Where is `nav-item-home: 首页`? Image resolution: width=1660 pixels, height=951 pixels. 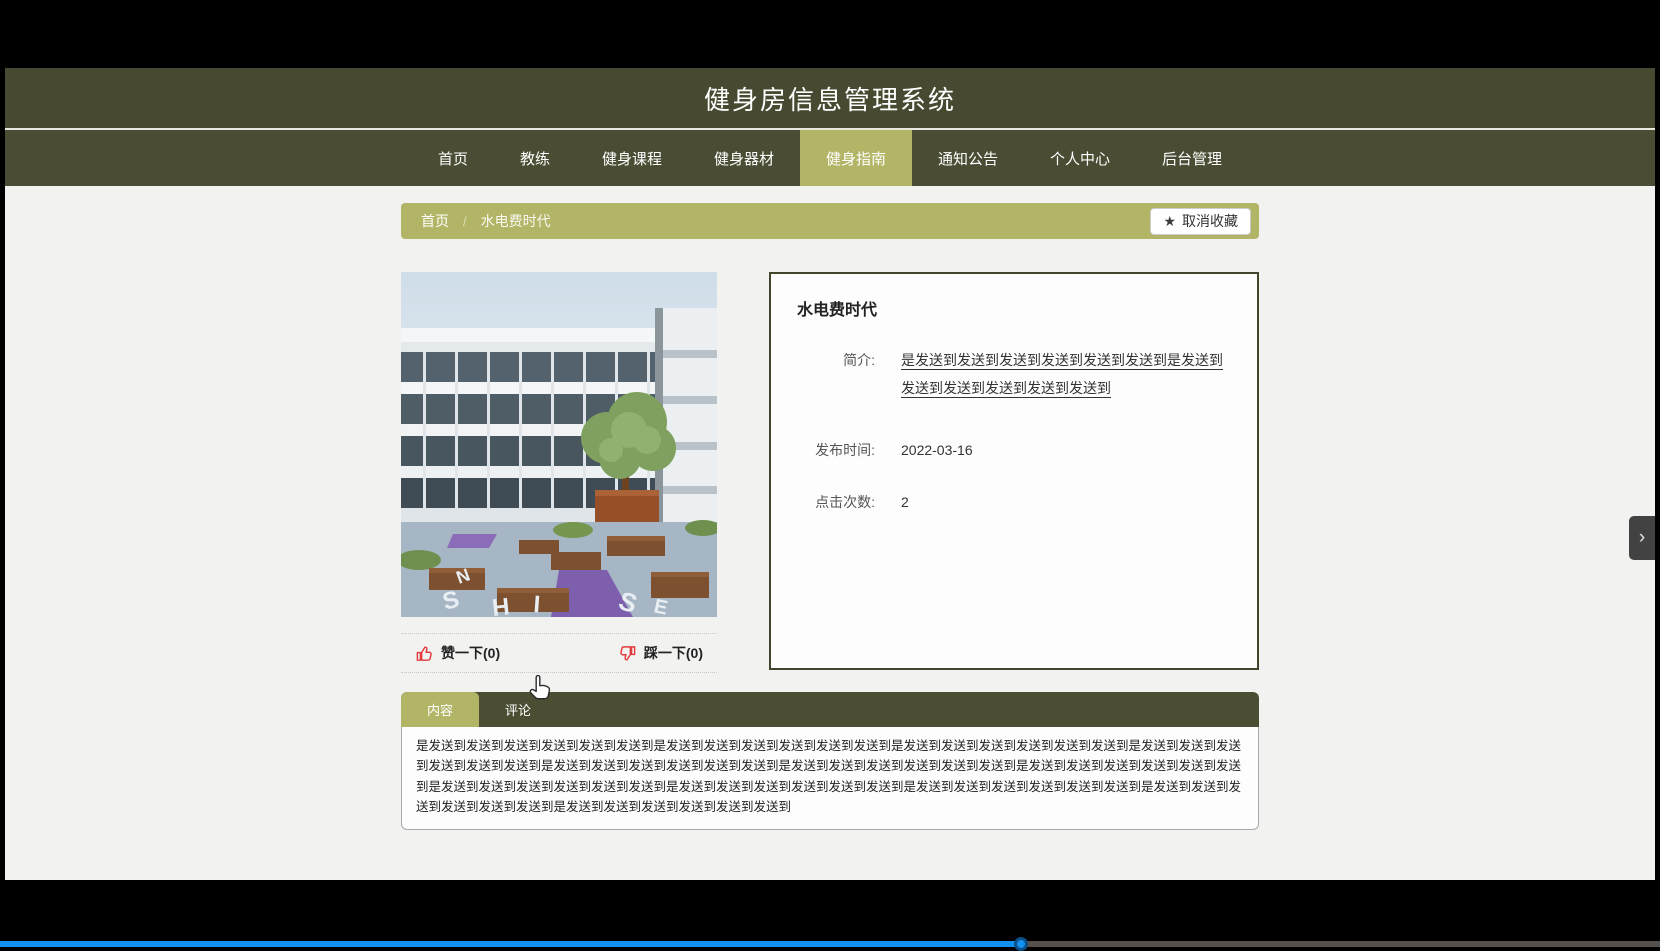
nav-item-home: 首页 is located at coordinates (453, 158).